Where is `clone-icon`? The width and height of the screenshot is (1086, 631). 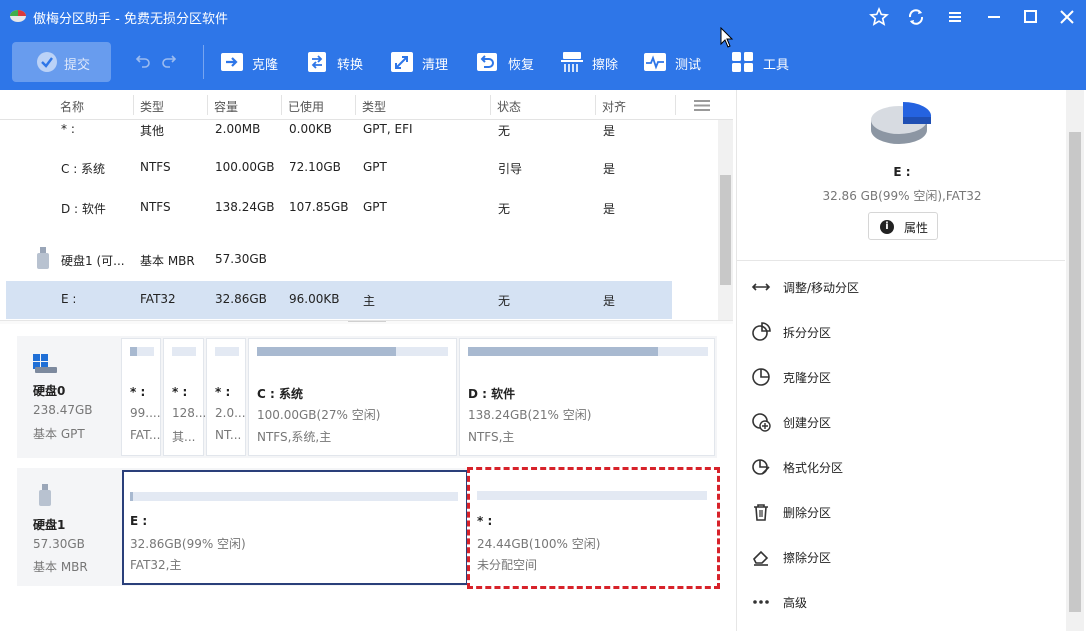
clone-icon is located at coordinates (232, 62).